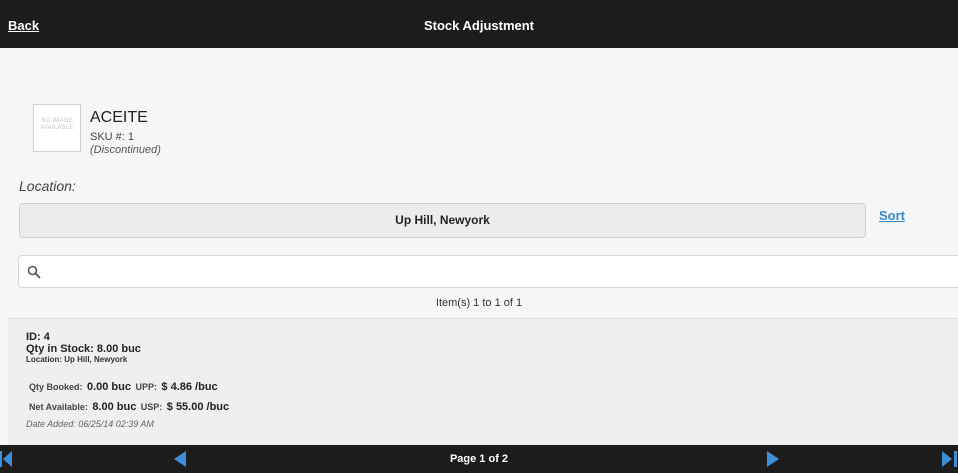  I want to click on qty-booked-value: 0.00 buc, so click(108, 387).